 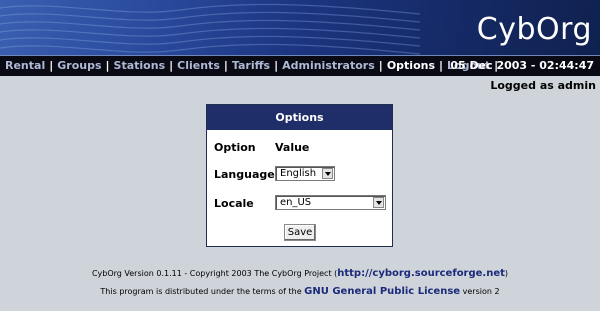 I want to click on logged-as-status: Logged as admin, so click(x=543, y=85).